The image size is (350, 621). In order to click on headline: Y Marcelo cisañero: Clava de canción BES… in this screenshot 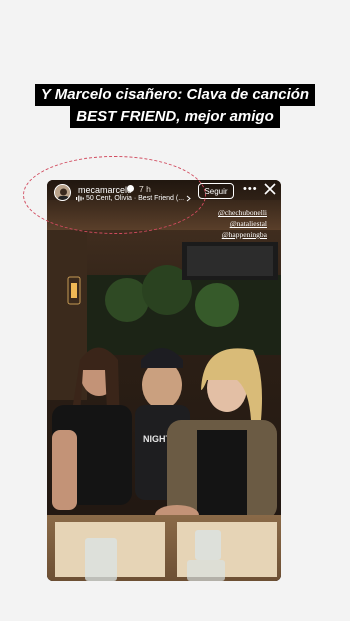, I will do `click(175, 106)`.